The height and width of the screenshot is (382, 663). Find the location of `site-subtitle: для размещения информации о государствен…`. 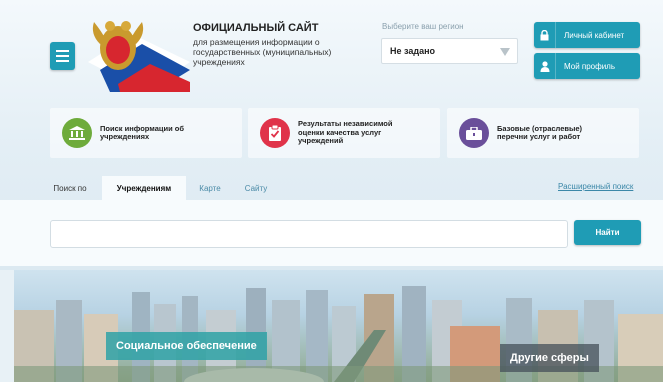

site-subtitle: для размещения информации о государствен… is located at coordinates (262, 52).